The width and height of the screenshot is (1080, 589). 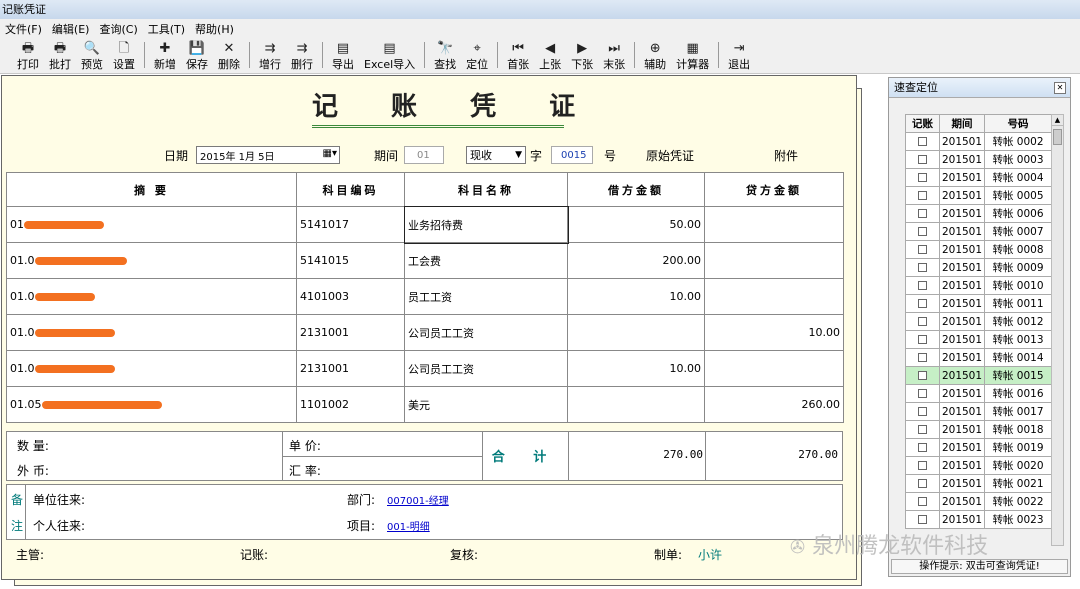 What do you see at coordinates (124, 56) in the screenshot?
I see `toolbar-button-page-setup: 🗋 设置` at bounding box center [124, 56].